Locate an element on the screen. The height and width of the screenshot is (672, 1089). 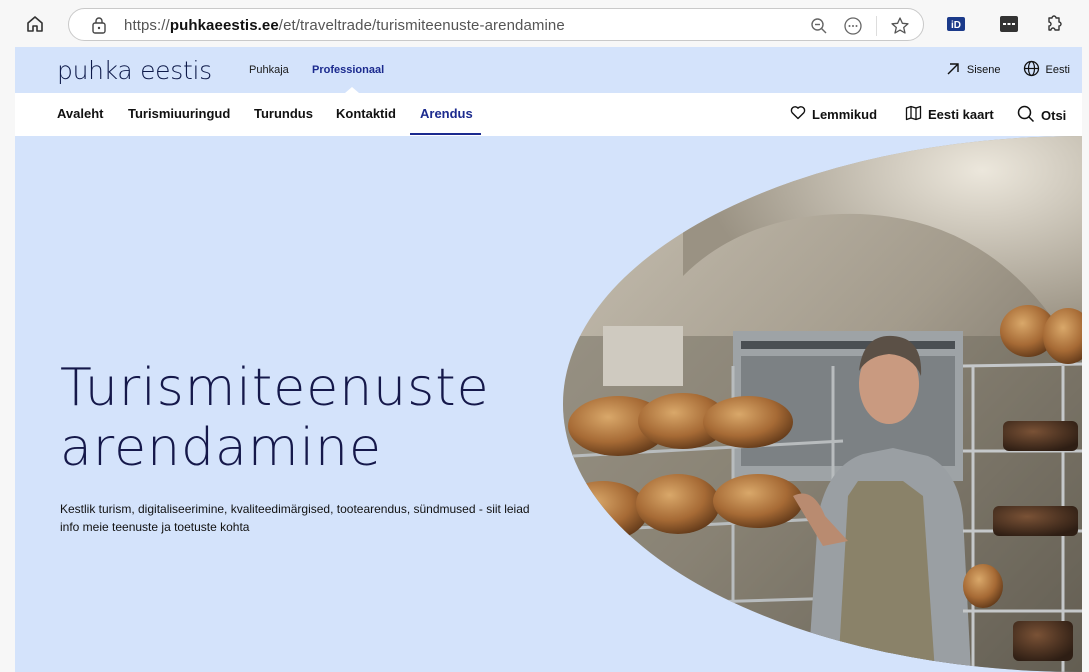
language-link: Eesti is located at coordinates (1058, 70).